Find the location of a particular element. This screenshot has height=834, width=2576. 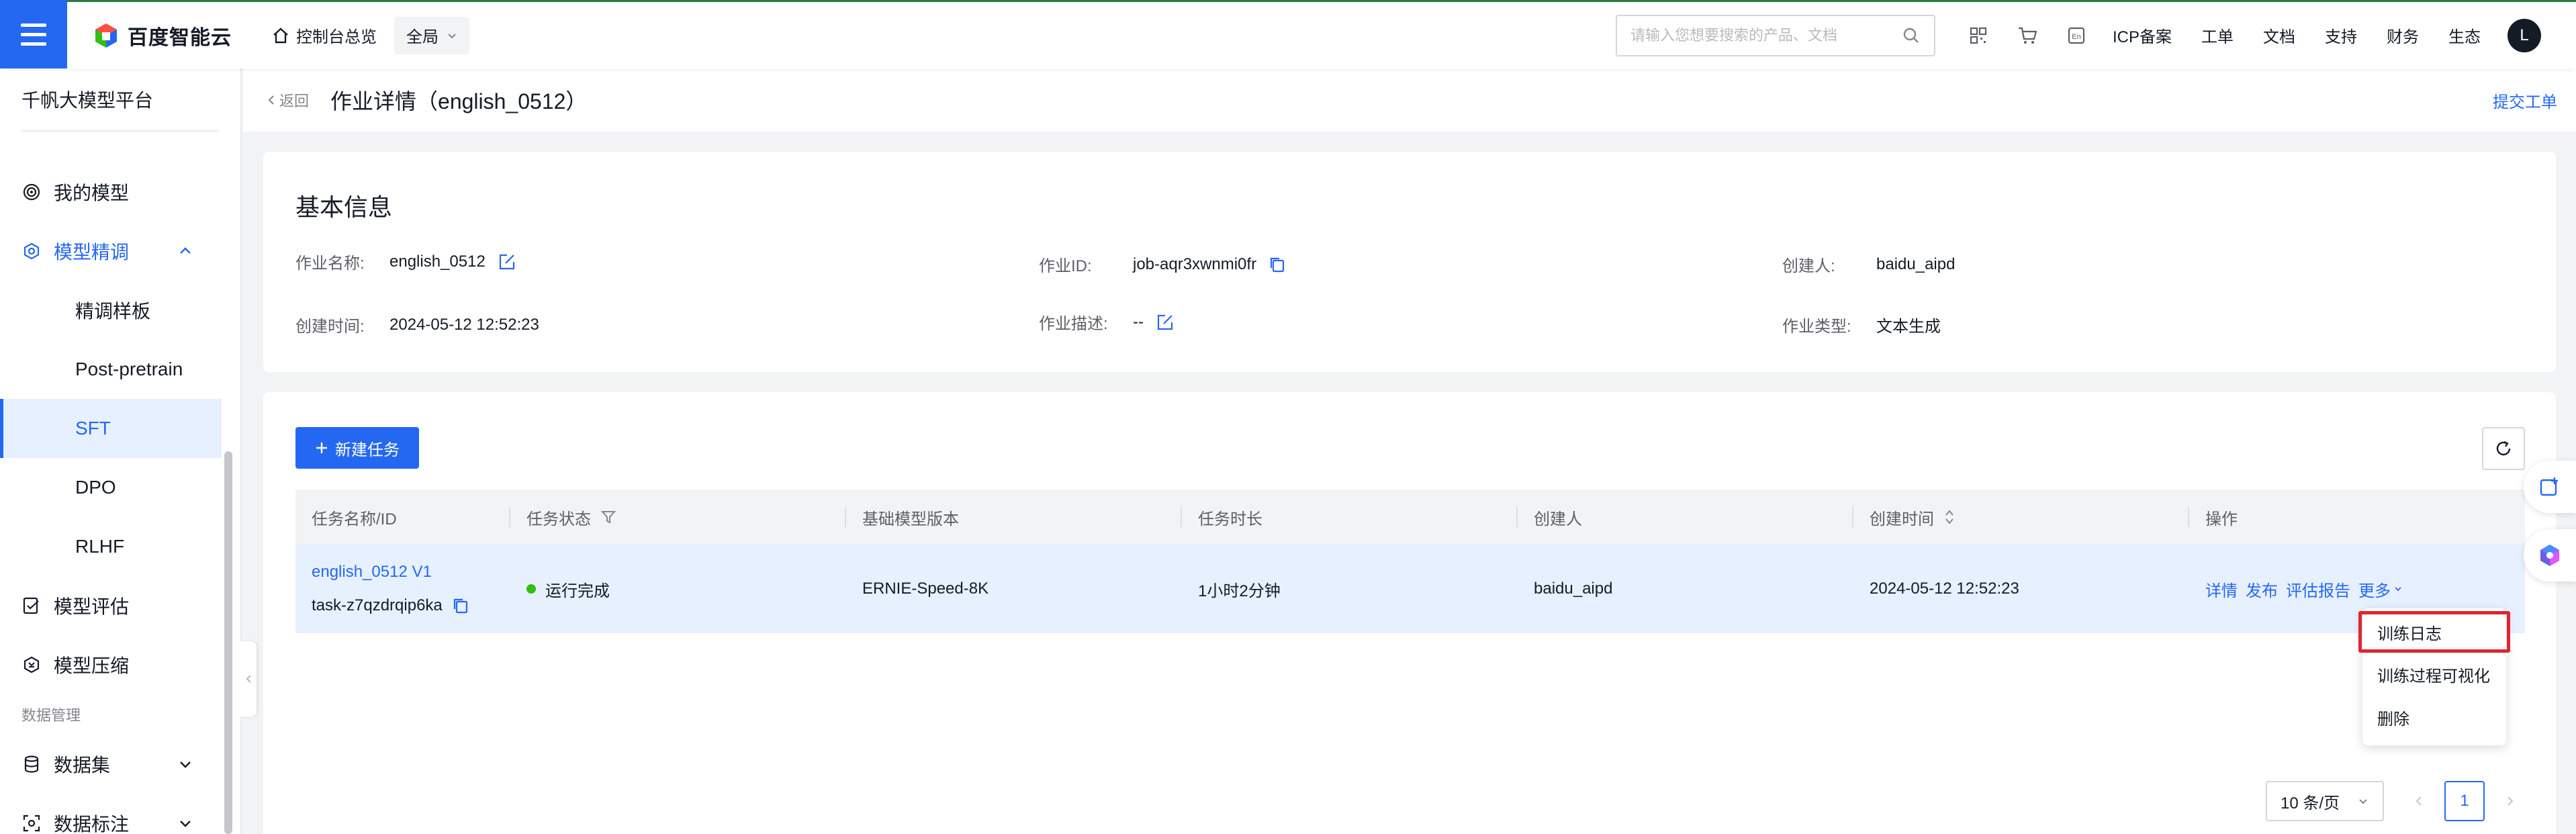

sidebar-item-dataset: 数据集 is located at coordinates (120, 764).